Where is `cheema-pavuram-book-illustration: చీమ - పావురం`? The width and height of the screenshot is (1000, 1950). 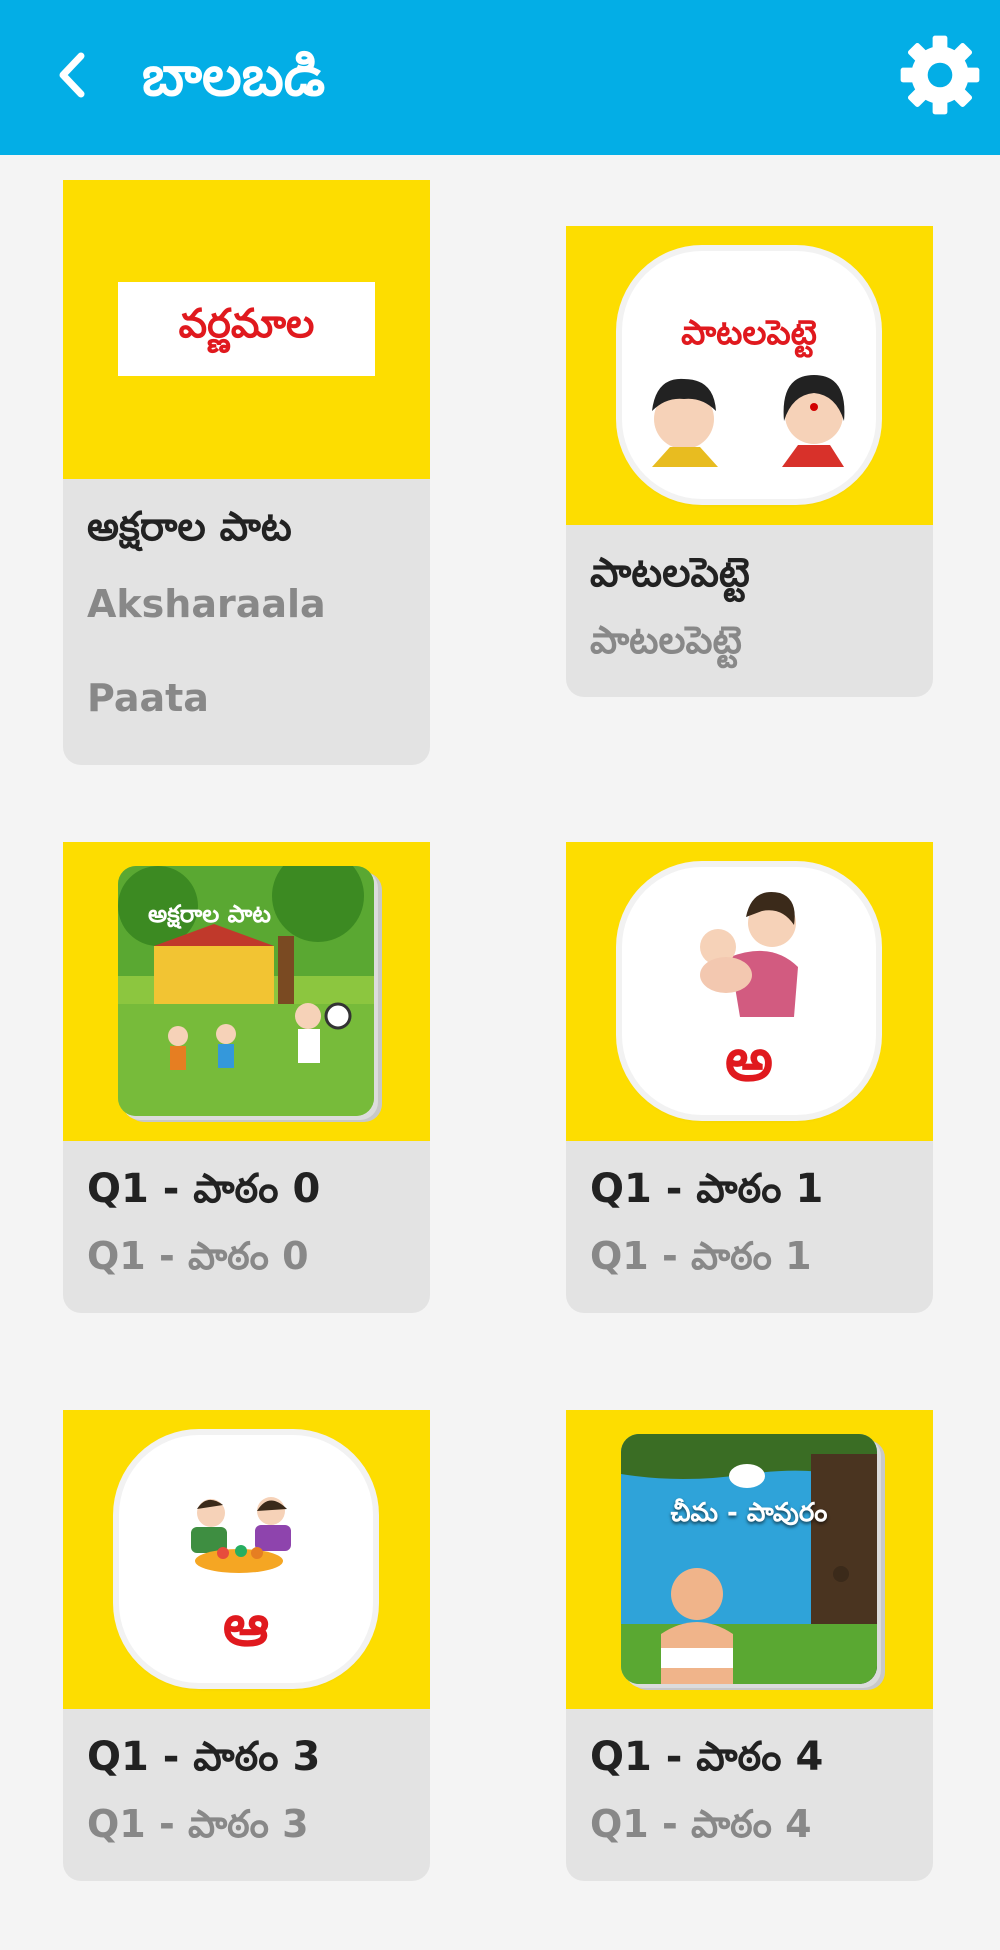 cheema-pavuram-book-illustration: చీమ - పావురం is located at coordinates (749, 1559).